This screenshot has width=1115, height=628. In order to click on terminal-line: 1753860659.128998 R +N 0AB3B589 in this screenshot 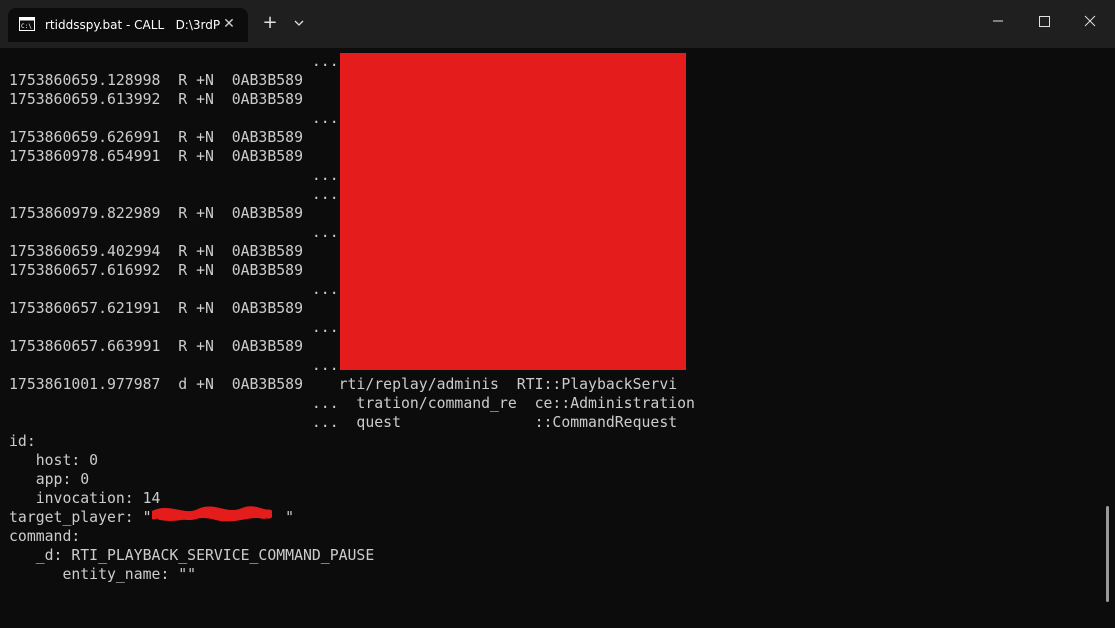, I will do `click(156, 80)`.